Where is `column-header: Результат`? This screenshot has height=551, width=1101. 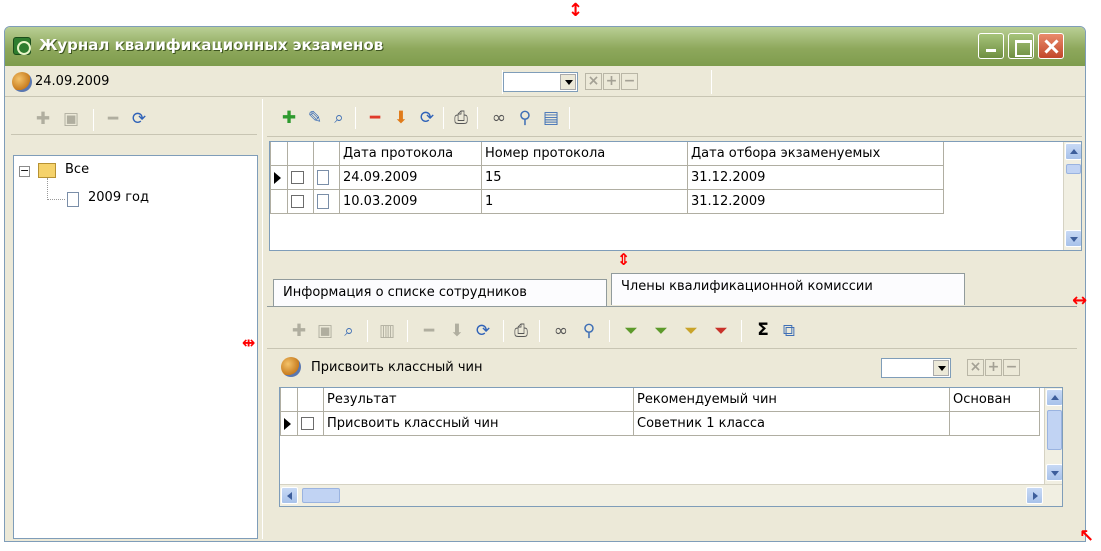 column-header: Результат is located at coordinates (478, 400).